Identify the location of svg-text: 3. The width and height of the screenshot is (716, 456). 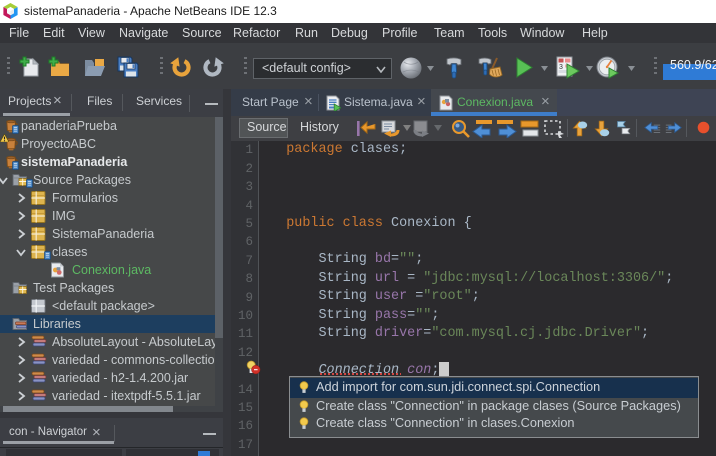
(561, 67).